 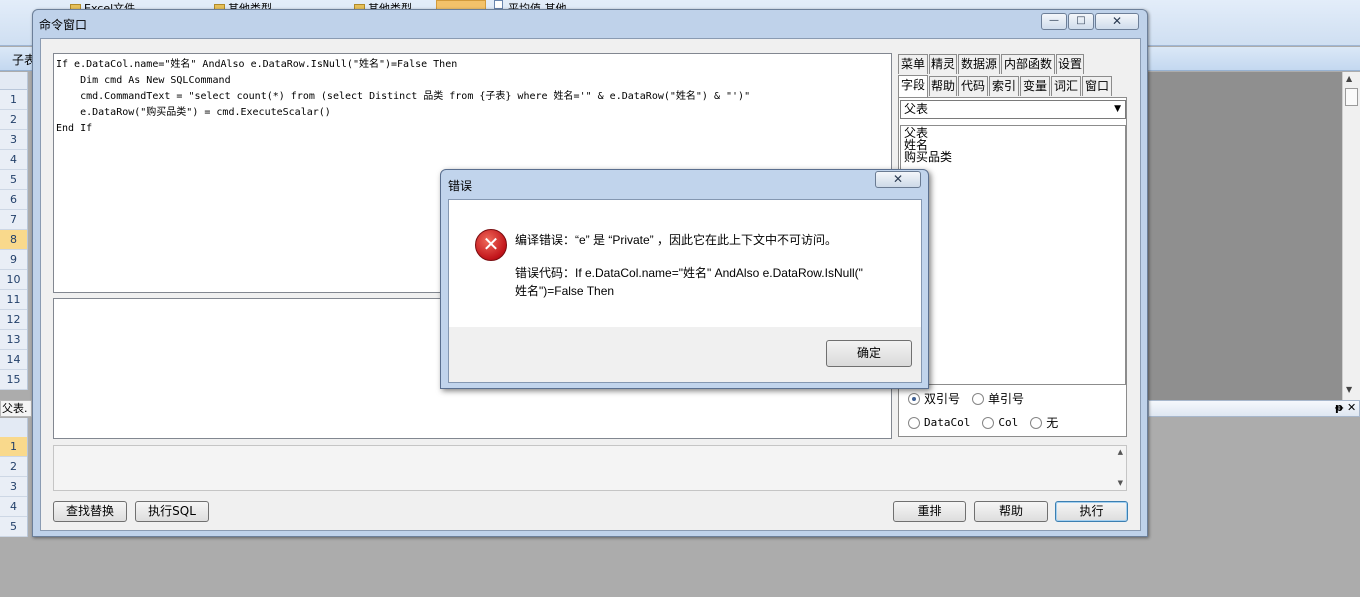 I want to click on row-number: 9, so click(x=13, y=260).